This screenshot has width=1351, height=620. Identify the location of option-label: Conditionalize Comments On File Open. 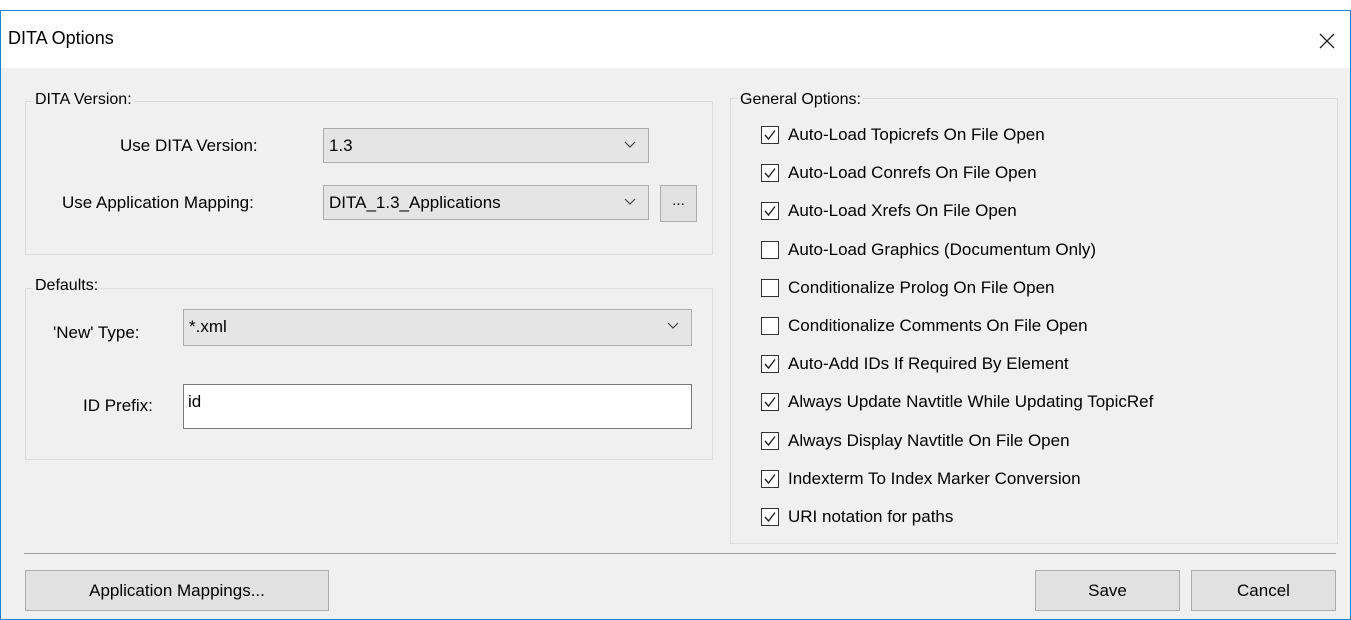
(938, 325).